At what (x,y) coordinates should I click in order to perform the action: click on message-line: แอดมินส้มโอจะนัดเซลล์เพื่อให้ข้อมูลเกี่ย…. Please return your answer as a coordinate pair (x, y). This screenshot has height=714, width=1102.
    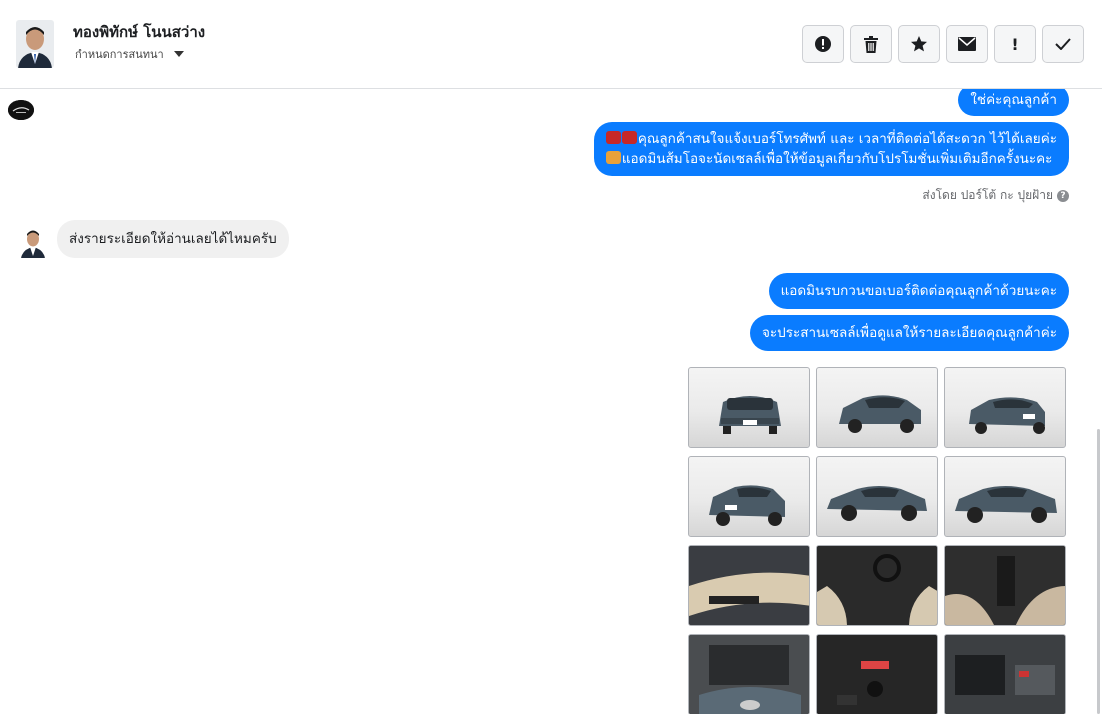
    Looking at the image, I should click on (831, 159).